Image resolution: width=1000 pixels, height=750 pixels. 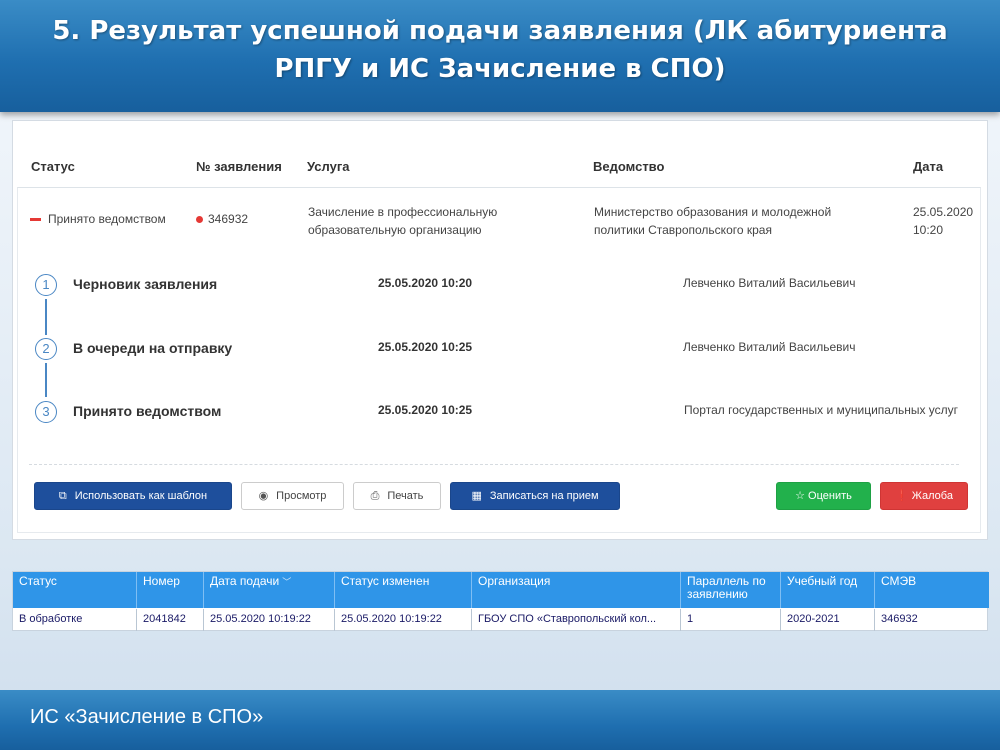 What do you see at coordinates (932, 590) in the screenshot?
I see `column-smev: СМЭВ` at bounding box center [932, 590].